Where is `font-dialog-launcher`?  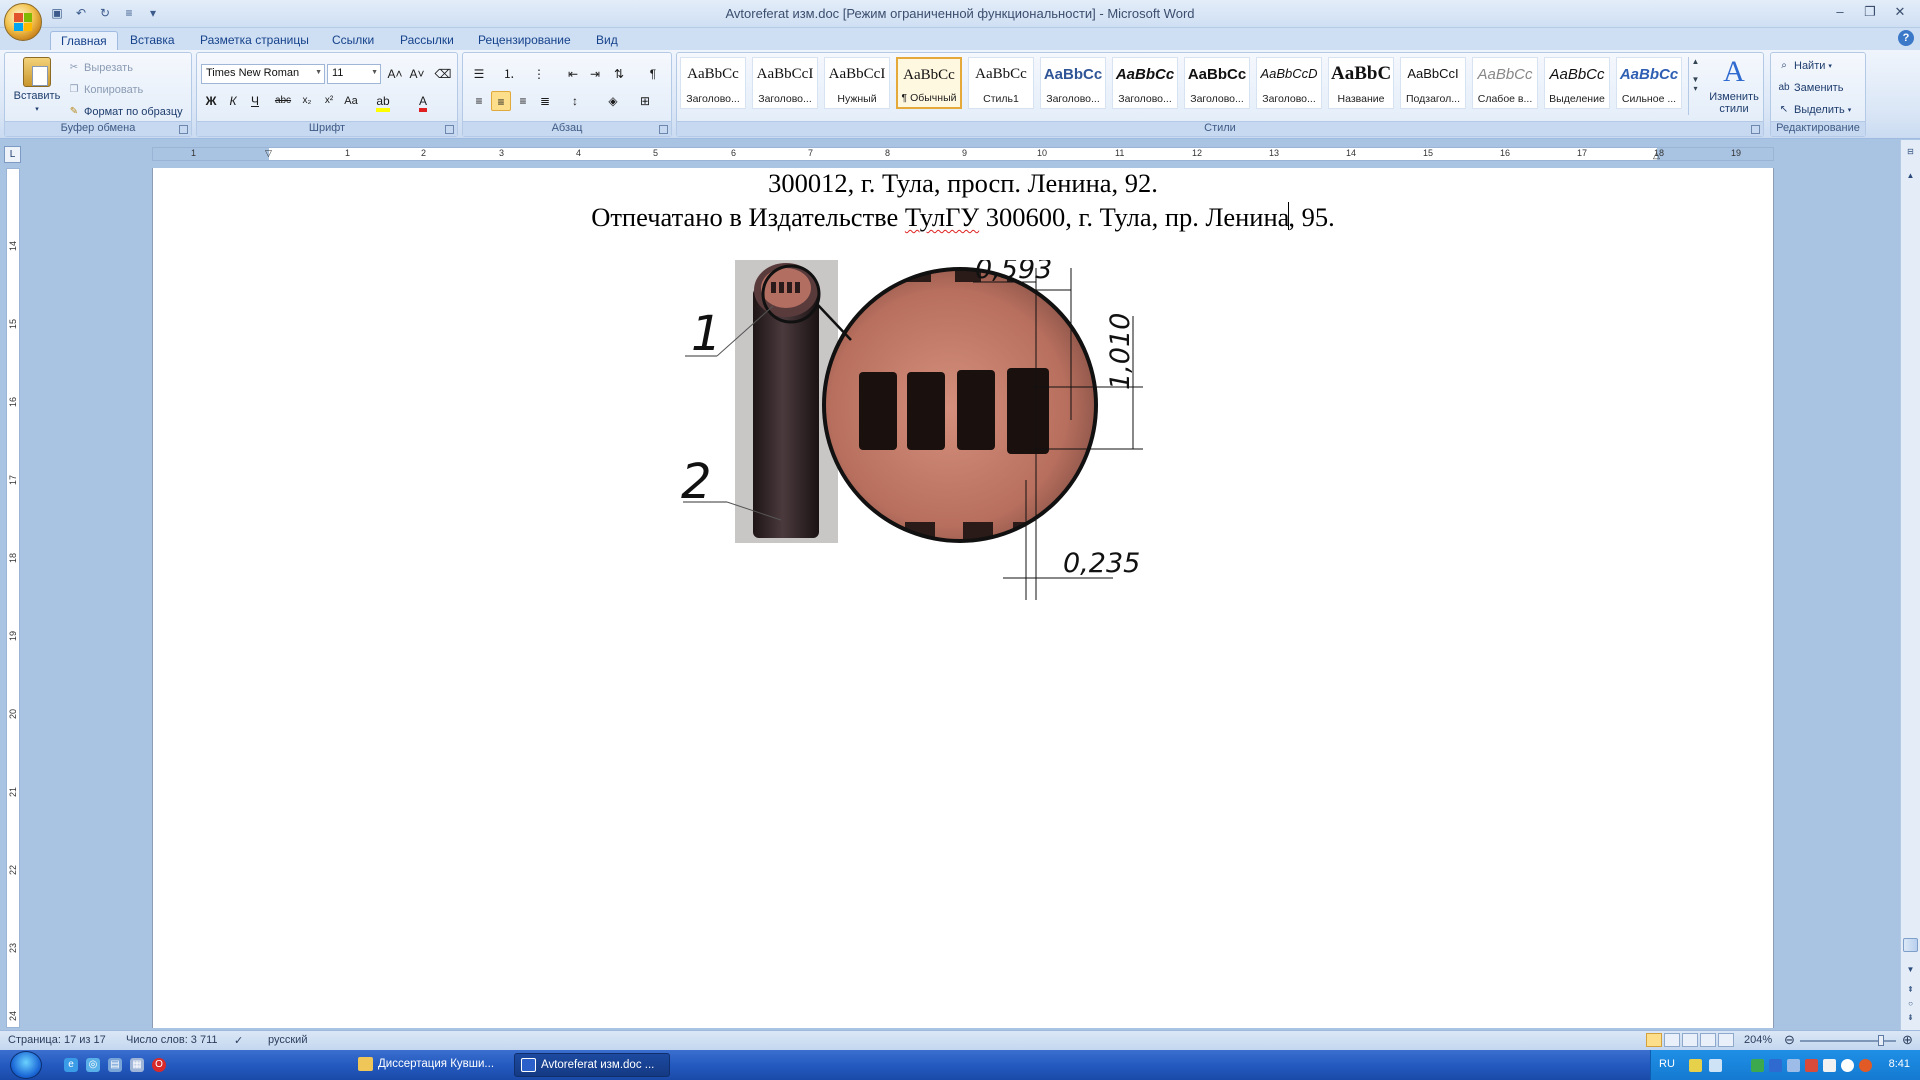
font-dialog-launcher is located at coordinates (449, 129).